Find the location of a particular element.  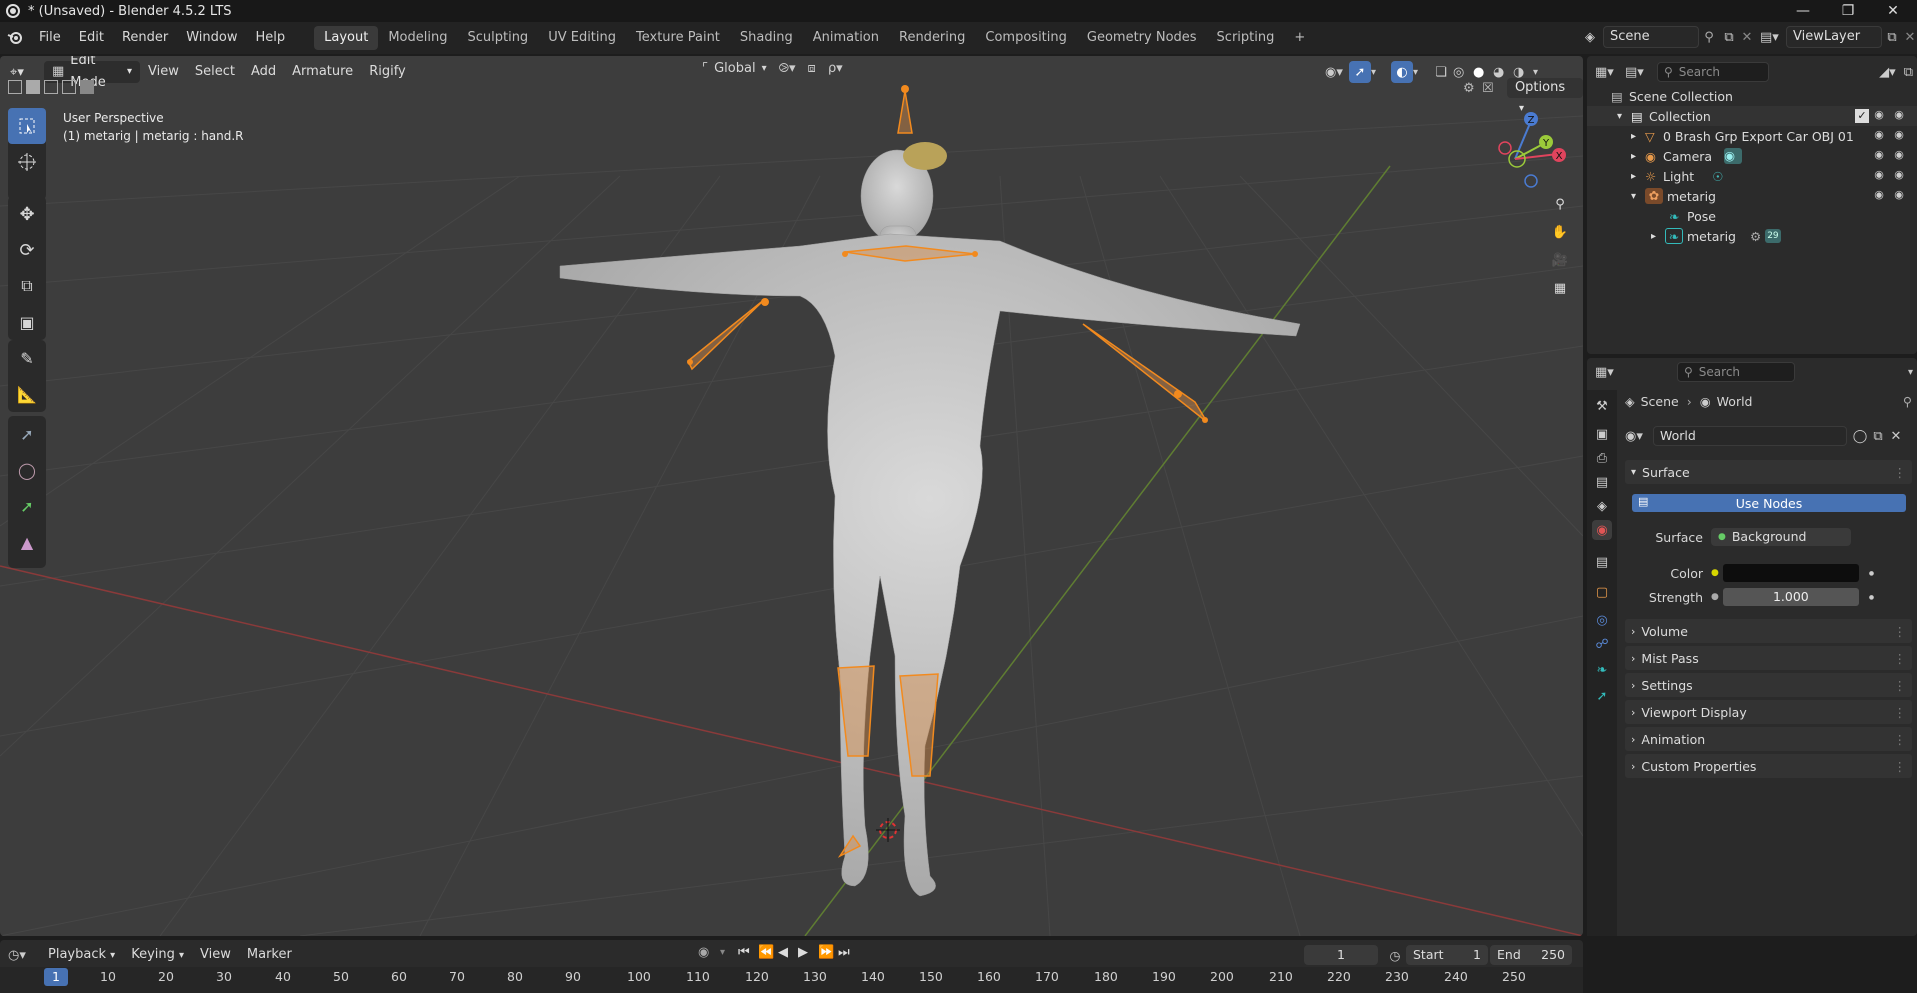

camera-view-icon: 🎥 is located at coordinates (1560, 260).